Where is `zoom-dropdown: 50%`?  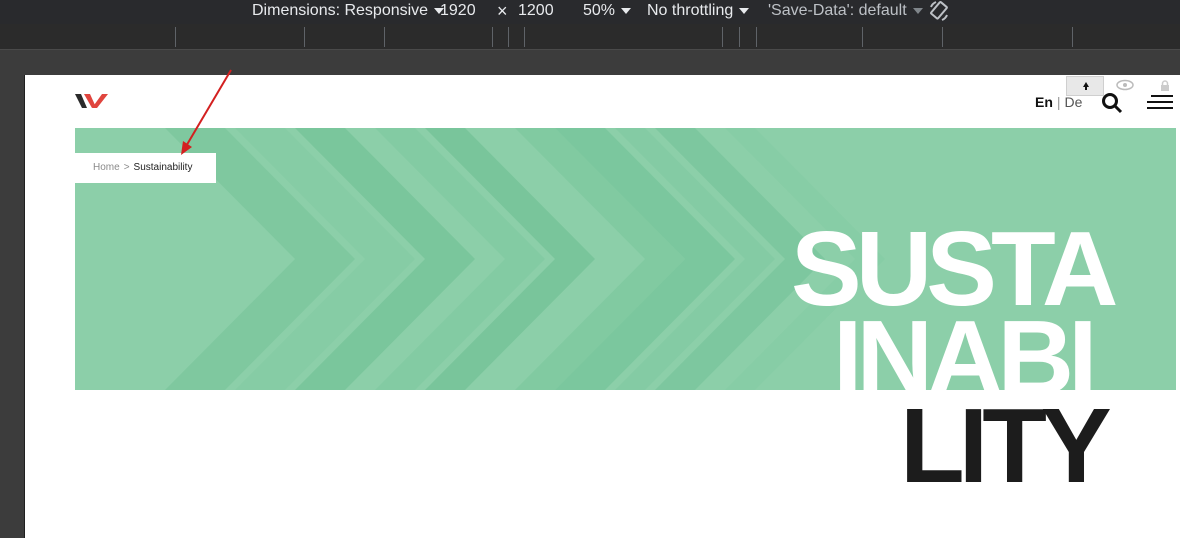 zoom-dropdown: 50% is located at coordinates (607, 11).